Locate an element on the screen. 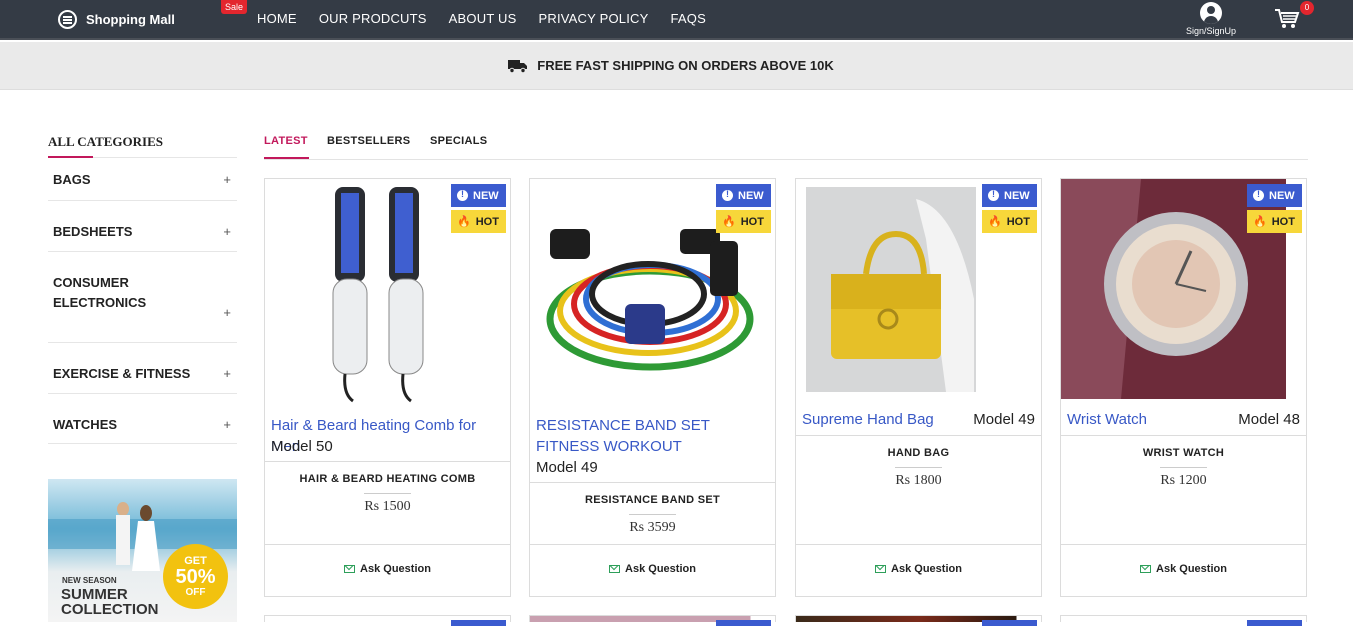  product-subtitle: RESISTANCE BAND SET is located at coordinates (652, 500).